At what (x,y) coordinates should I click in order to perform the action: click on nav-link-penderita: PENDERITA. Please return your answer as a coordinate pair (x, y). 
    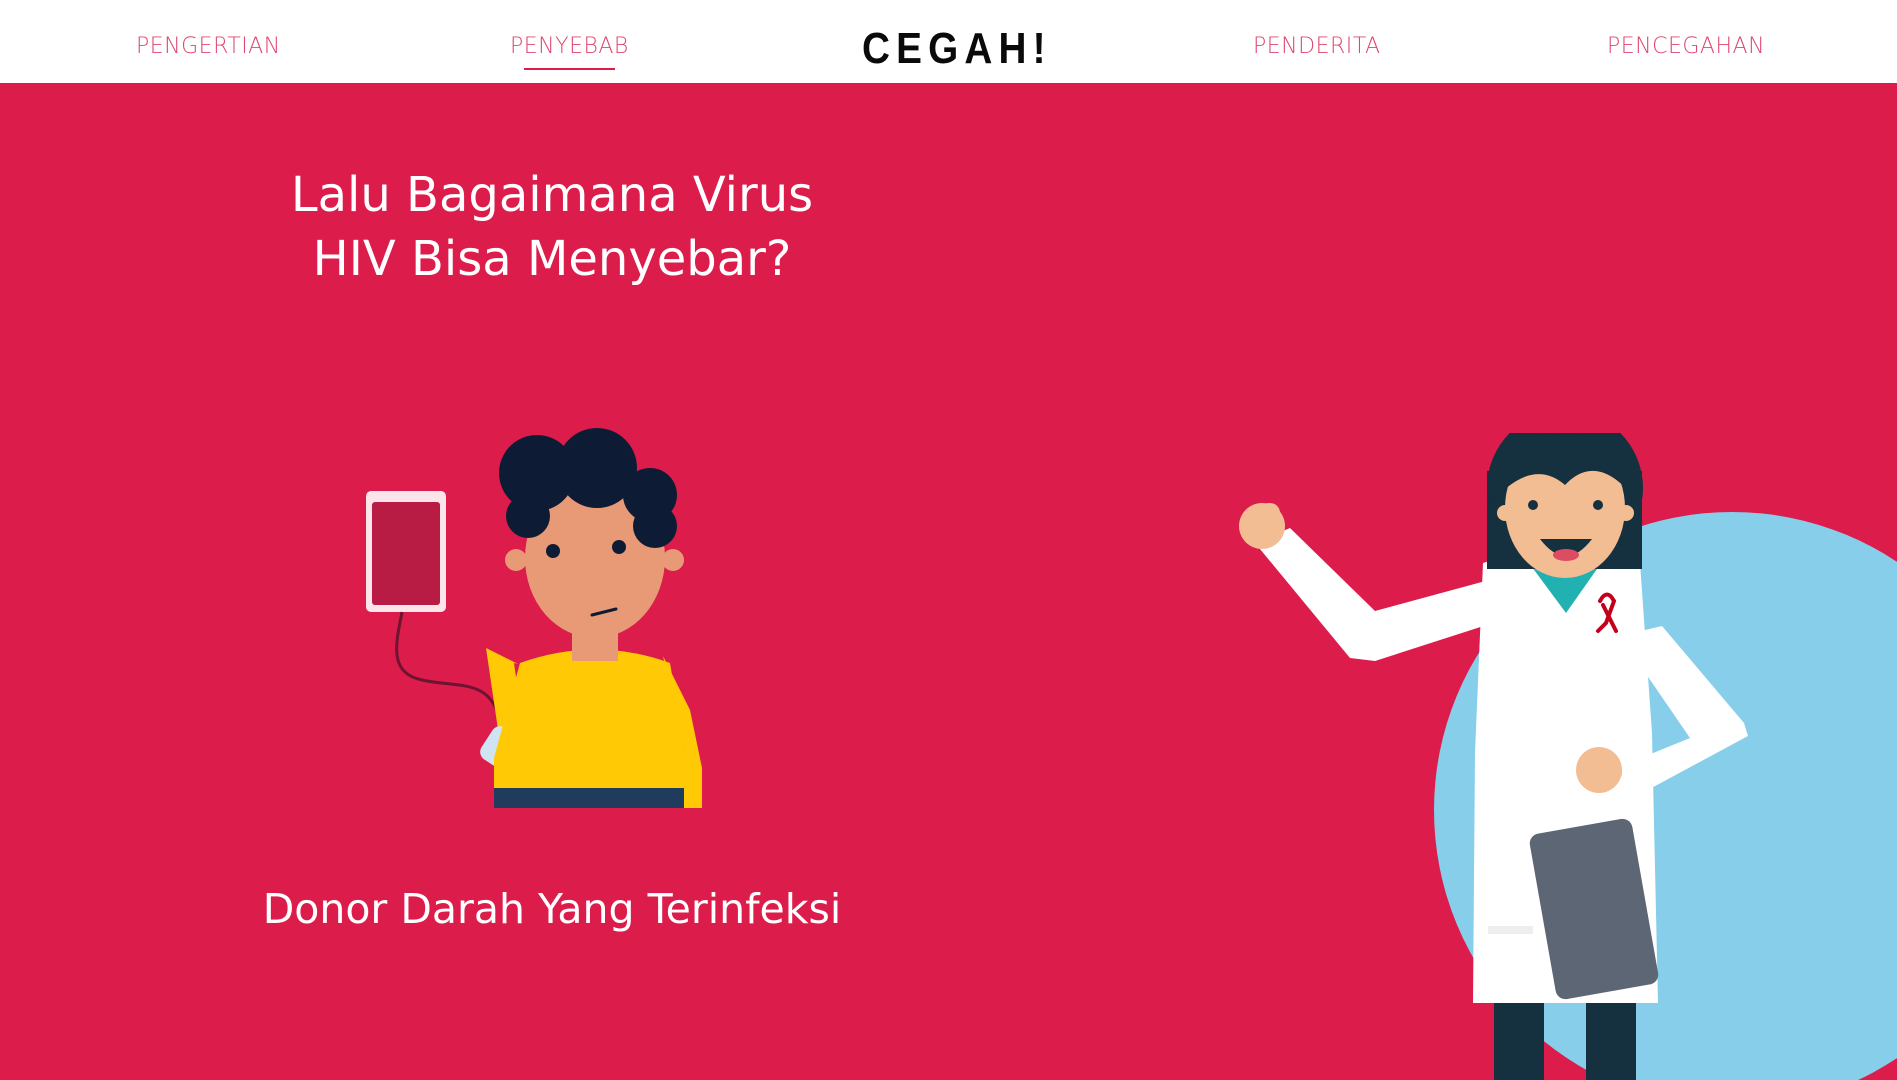
    Looking at the image, I should click on (1317, 46).